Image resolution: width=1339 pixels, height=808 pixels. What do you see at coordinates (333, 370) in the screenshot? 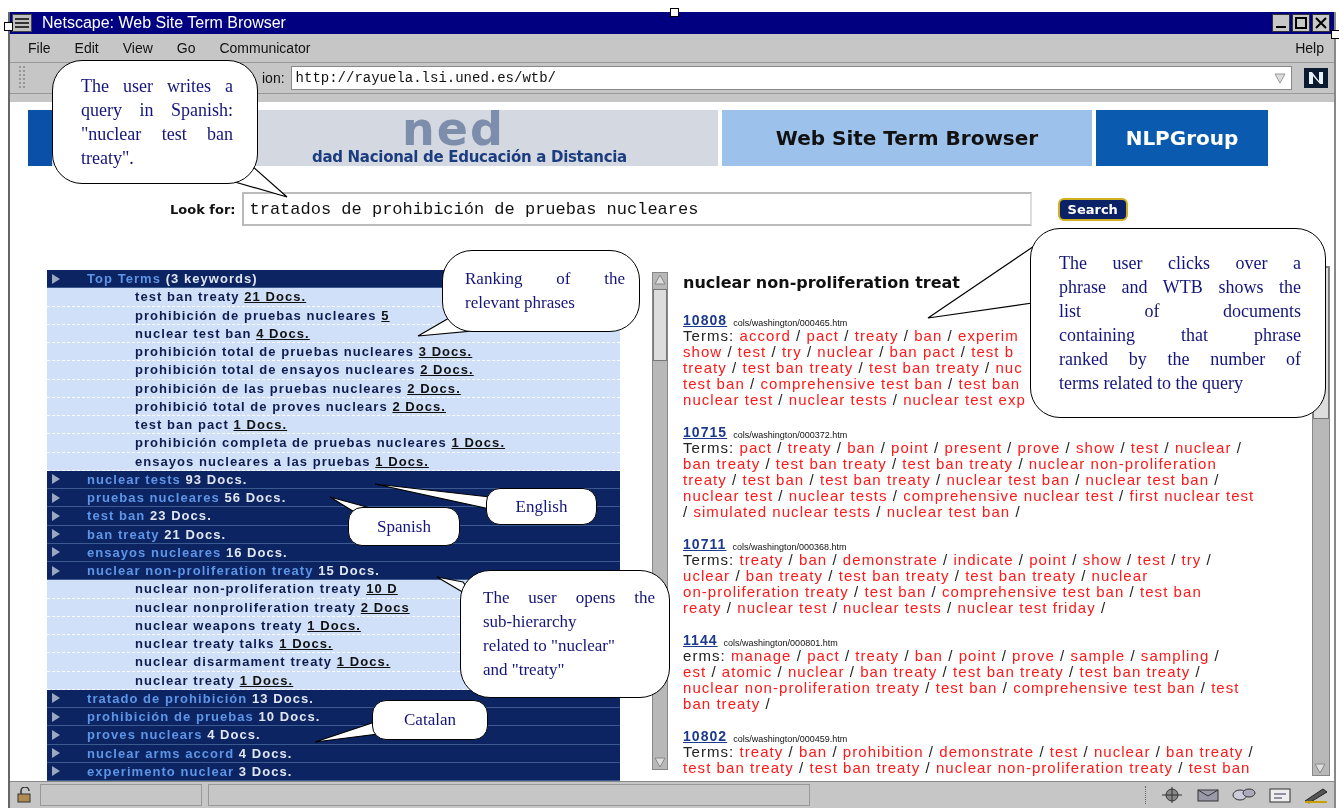
I see `phrase-row: prohibición total de ensayos nucleares 2 Docs.` at bounding box center [333, 370].